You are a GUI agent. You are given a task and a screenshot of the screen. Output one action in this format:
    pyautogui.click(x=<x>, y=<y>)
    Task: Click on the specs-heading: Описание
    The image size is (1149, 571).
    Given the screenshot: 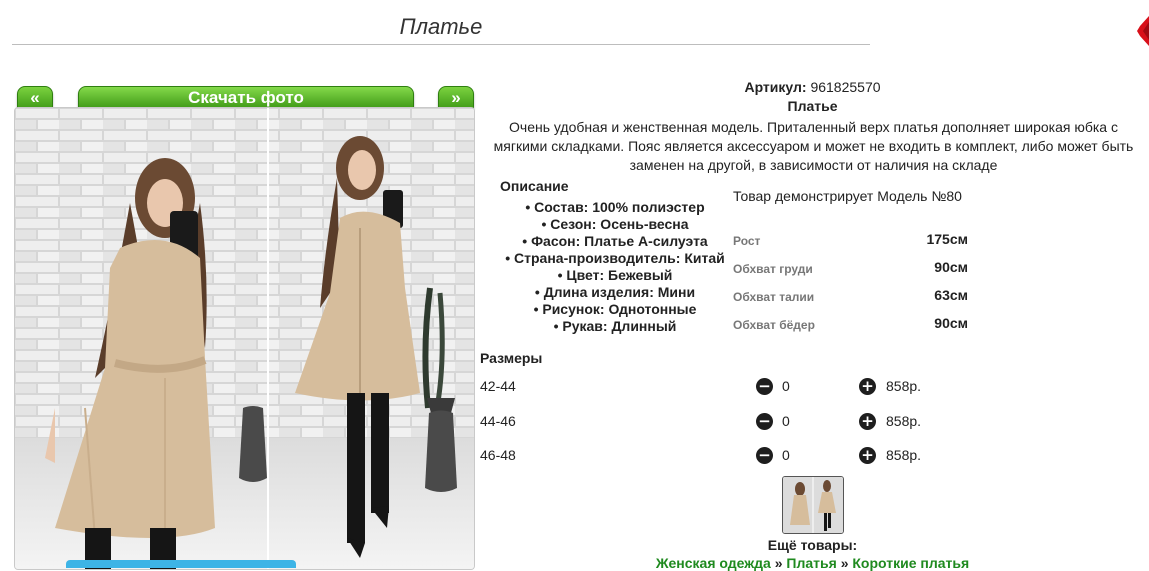 What is the action you would take?
    pyautogui.click(x=534, y=186)
    